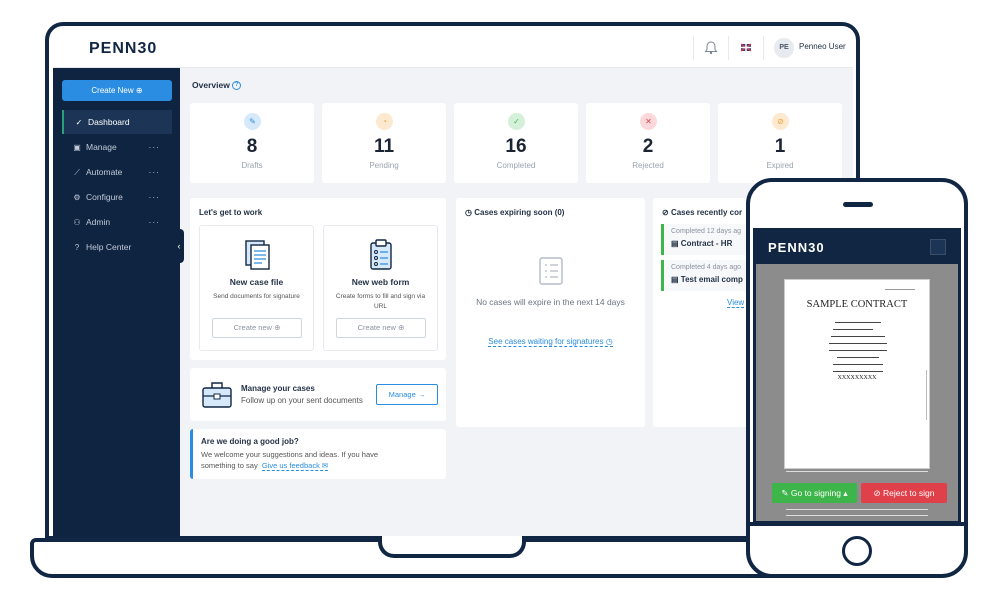 The width and height of the screenshot is (1000, 600). I want to click on sidebar-item-manage: ▣ Manage ···, so click(117, 147).